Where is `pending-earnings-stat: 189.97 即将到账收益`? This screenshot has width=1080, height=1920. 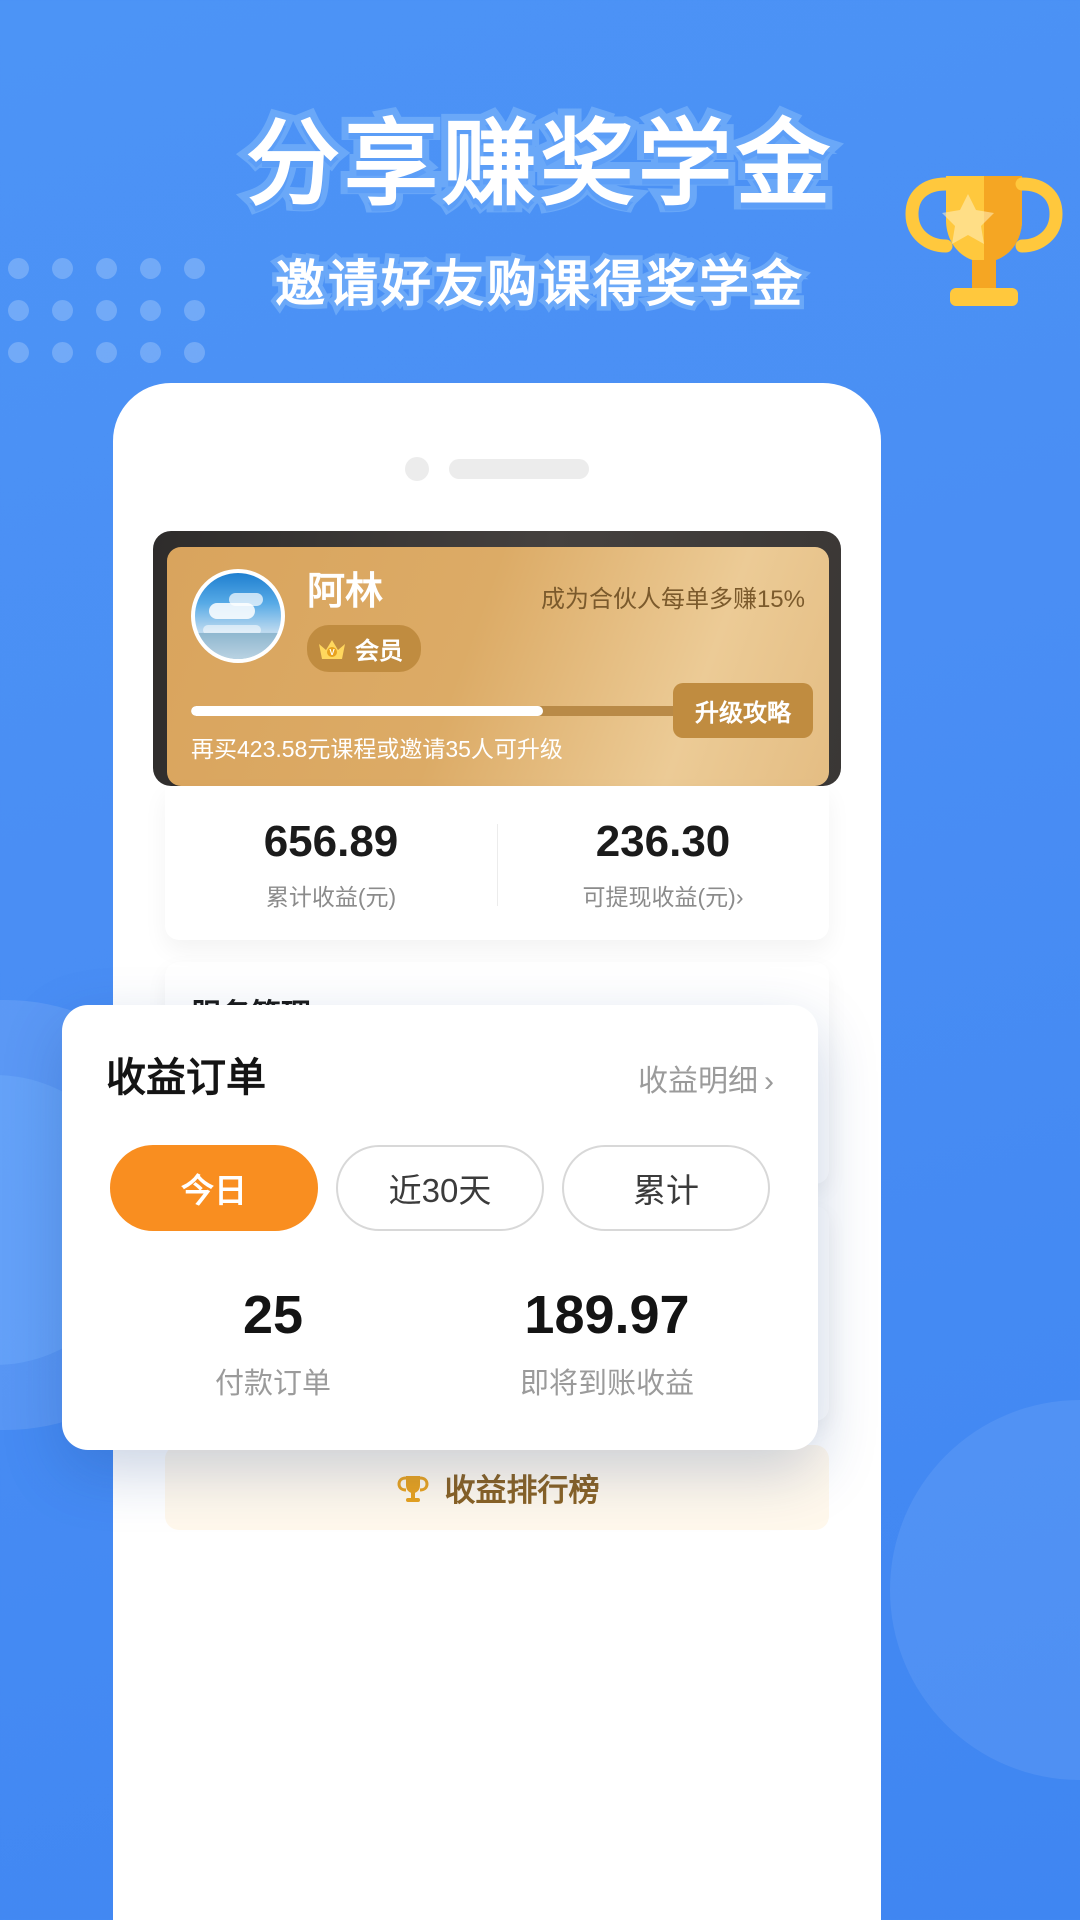
pending-earnings-stat: 189.97 即将到账收益 is located at coordinates (607, 1344).